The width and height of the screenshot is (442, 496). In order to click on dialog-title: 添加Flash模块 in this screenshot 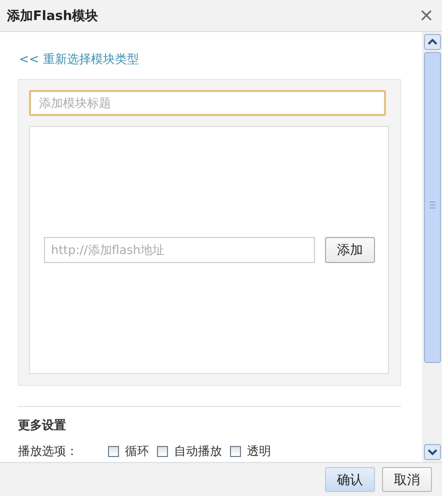, I will do `click(52, 16)`.